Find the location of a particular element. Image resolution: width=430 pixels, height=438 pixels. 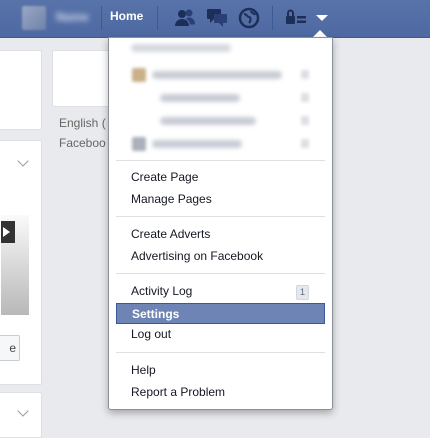

privacy-shortcuts-icon is located at coordinates (296, 18).